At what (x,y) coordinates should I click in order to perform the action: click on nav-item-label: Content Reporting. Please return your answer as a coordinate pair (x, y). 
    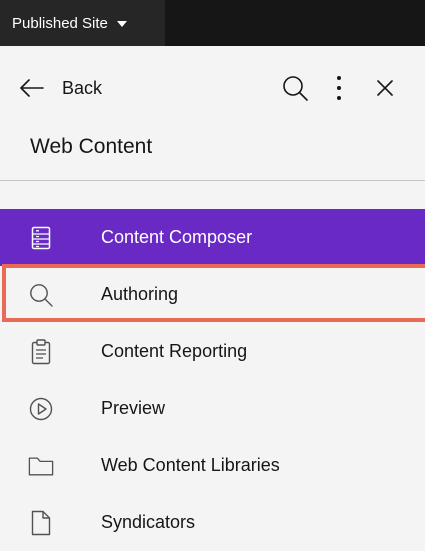
    Looking at the image, I should click on (174, 351).